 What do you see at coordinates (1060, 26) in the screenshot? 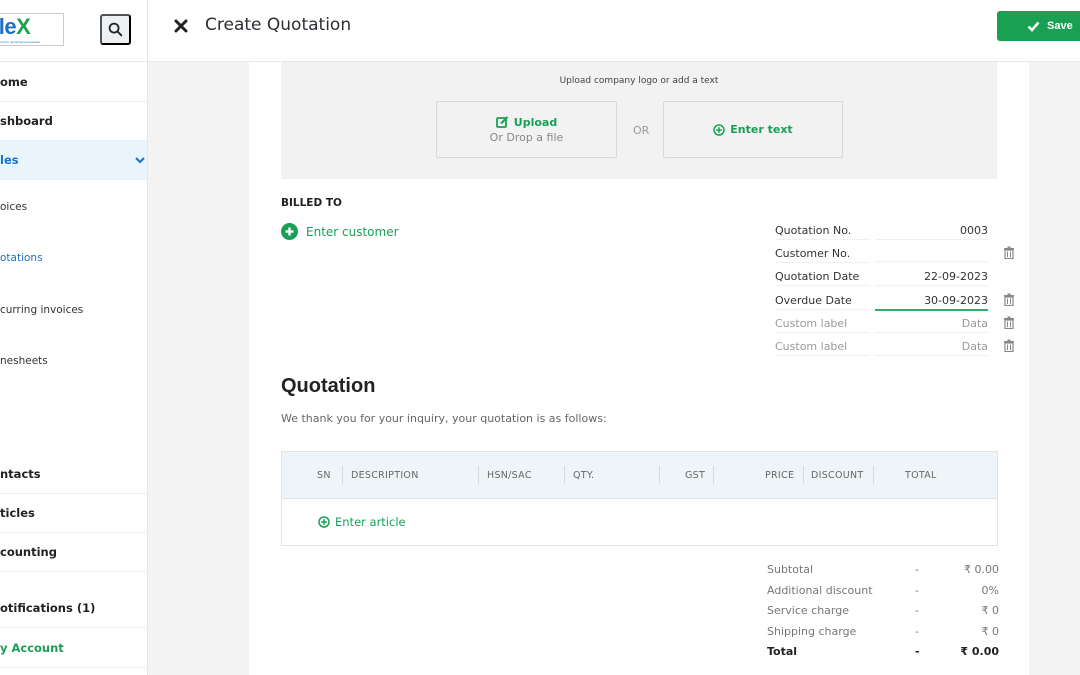
I see `save-label: Save` at bounding box center [1060, 26].